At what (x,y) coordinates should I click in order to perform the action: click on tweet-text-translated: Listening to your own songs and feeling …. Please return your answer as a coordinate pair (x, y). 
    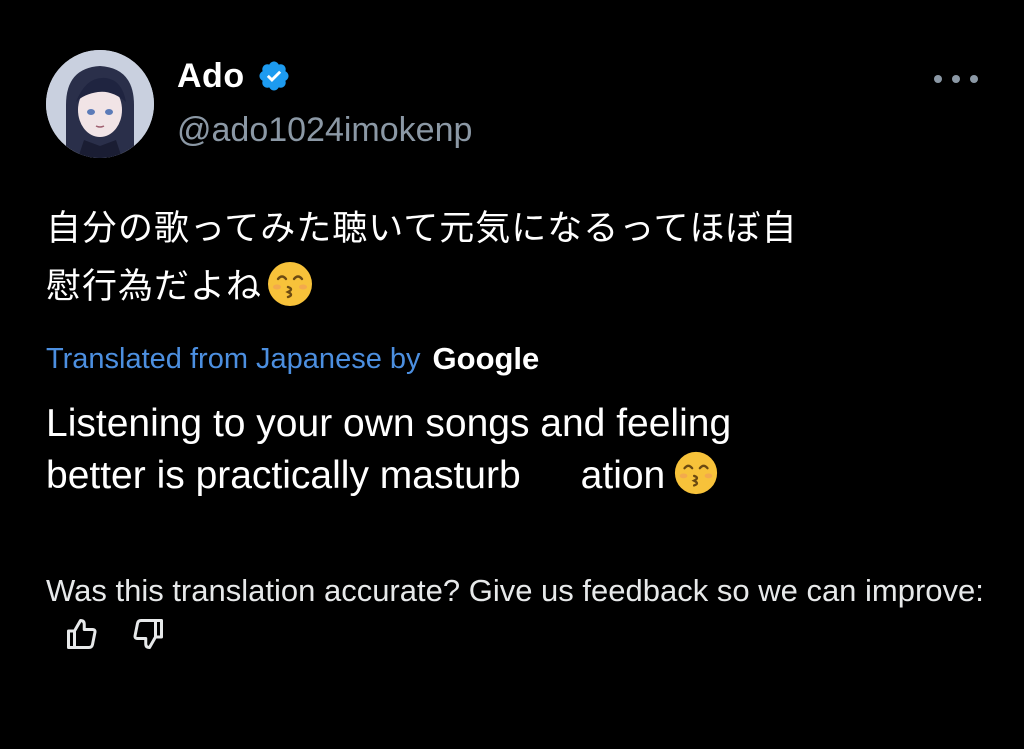
    Looking at the image, I should click on (496, 450).